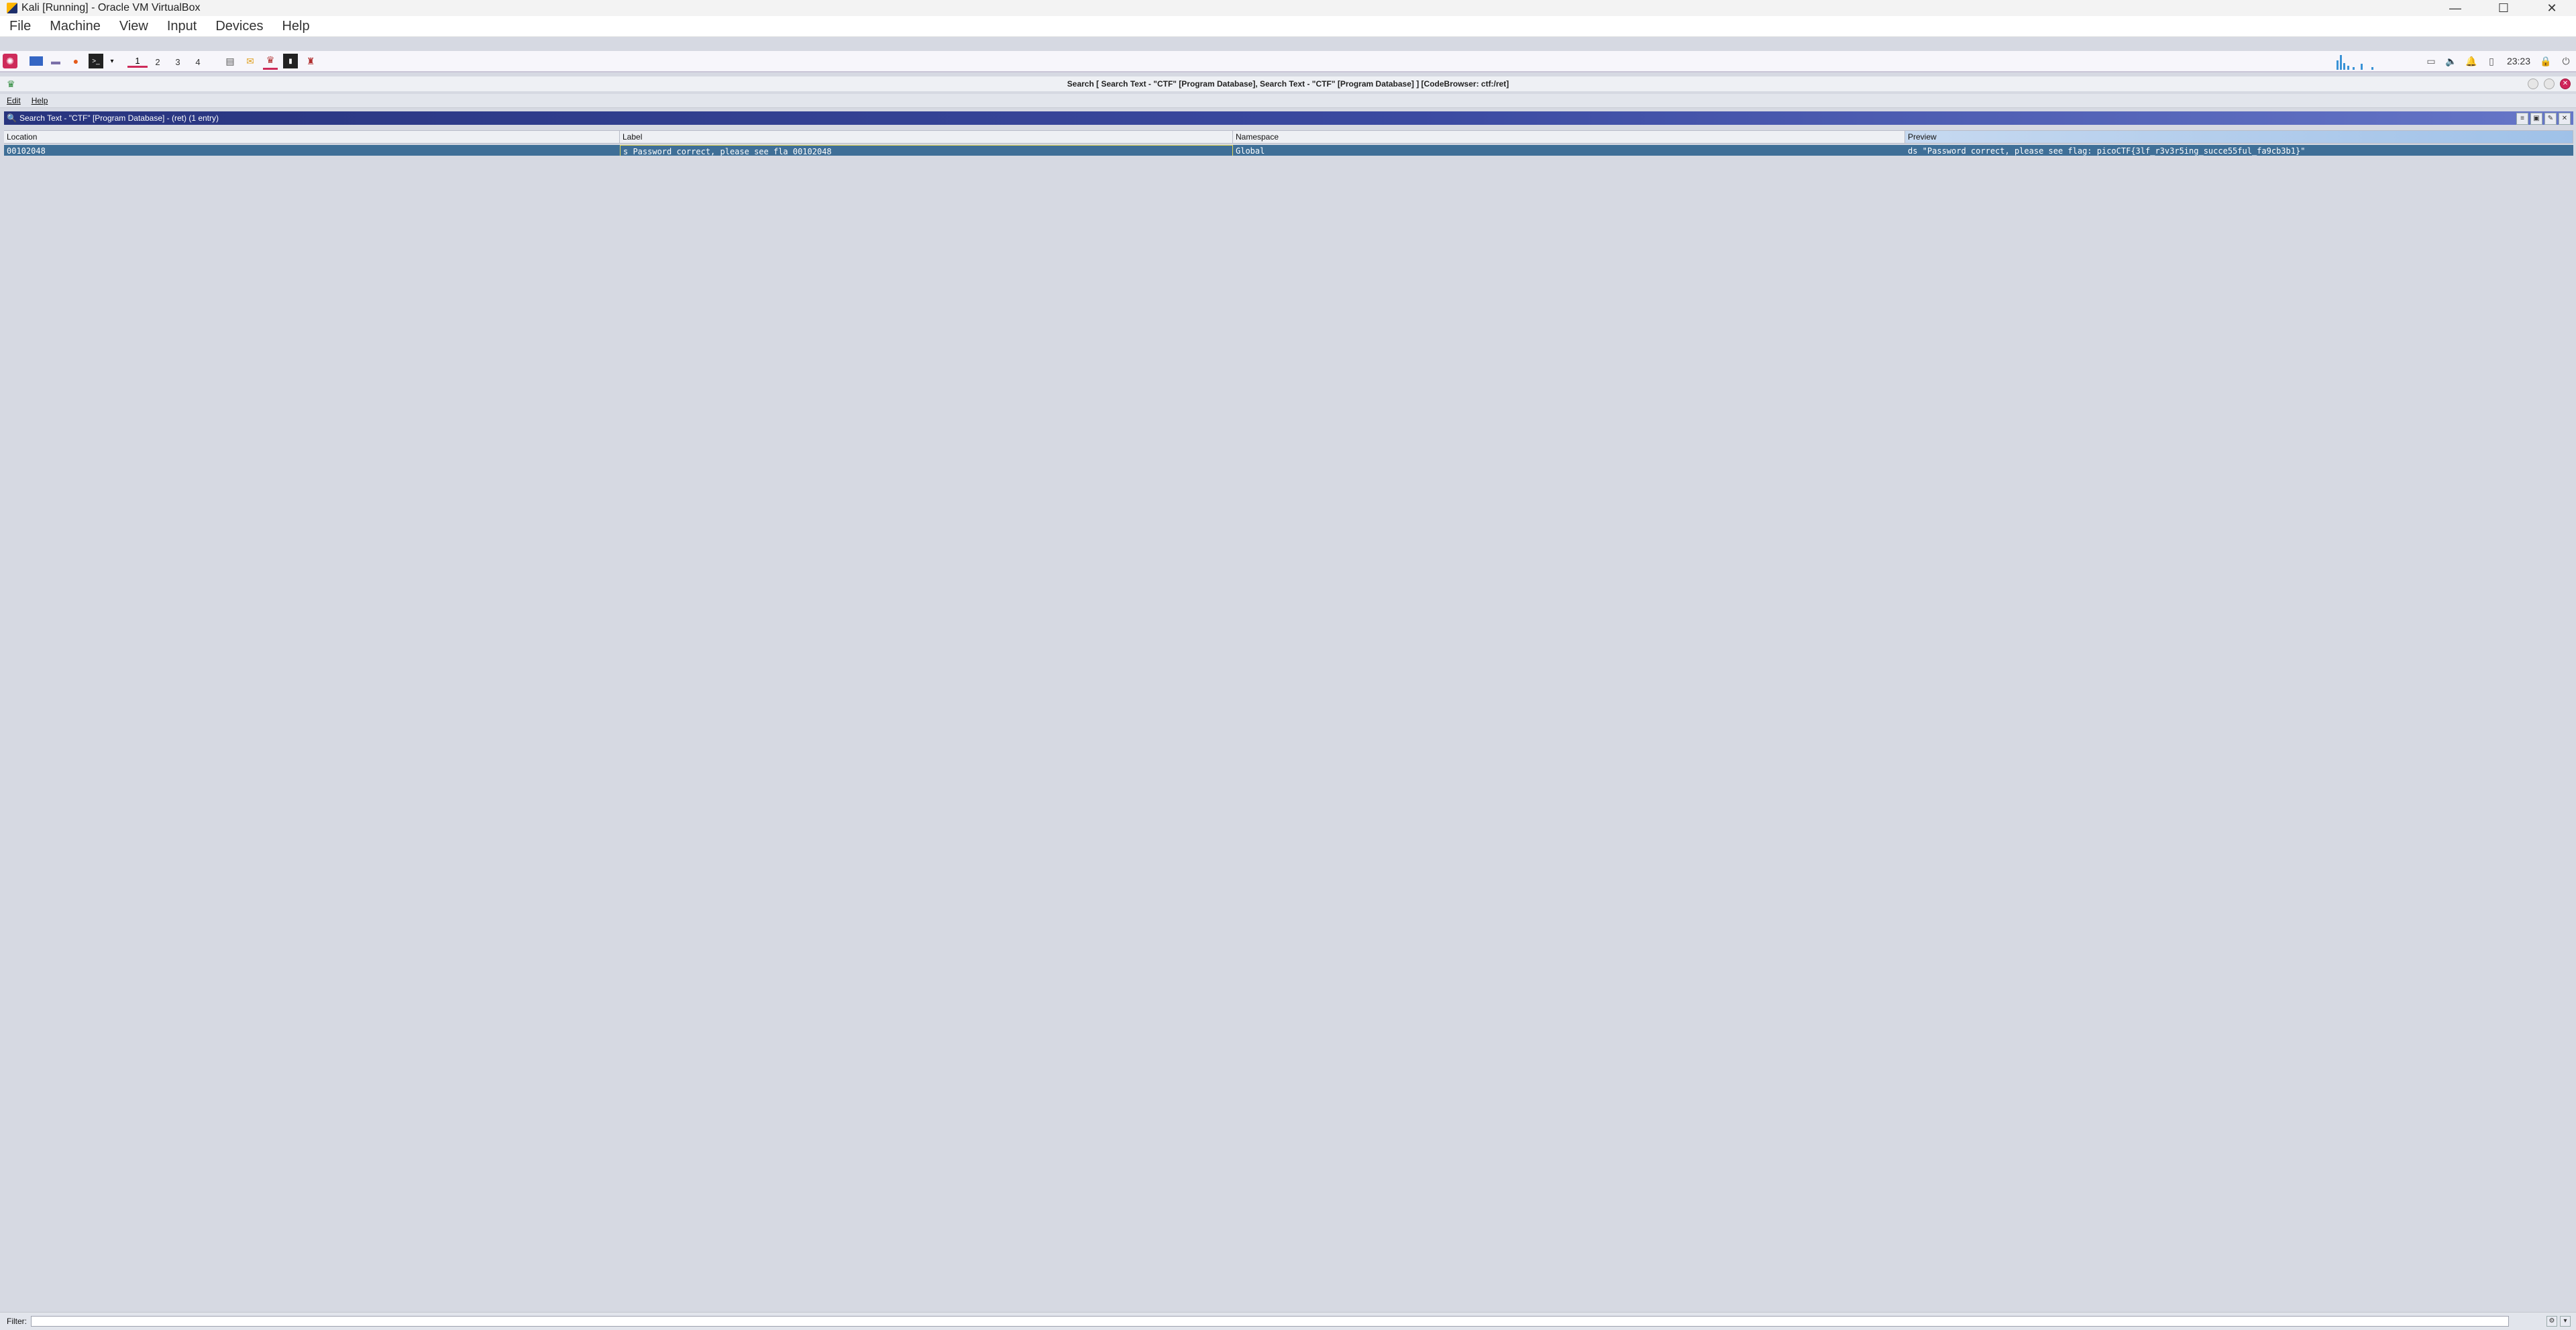  What do you see at coordinates (1288, 101) in the screenshot?
I see `ghidra-menubar: Edit Help` at bounding box center [1288, 101].